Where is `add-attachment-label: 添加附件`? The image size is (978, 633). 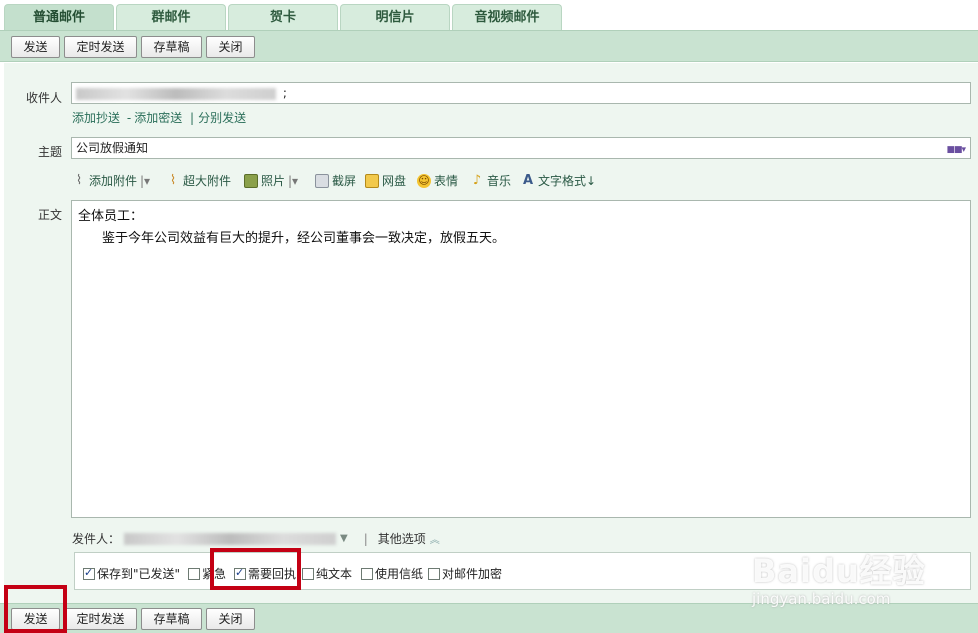 add-attachment-label: 添加附件 is located at coordinates (113, 181).